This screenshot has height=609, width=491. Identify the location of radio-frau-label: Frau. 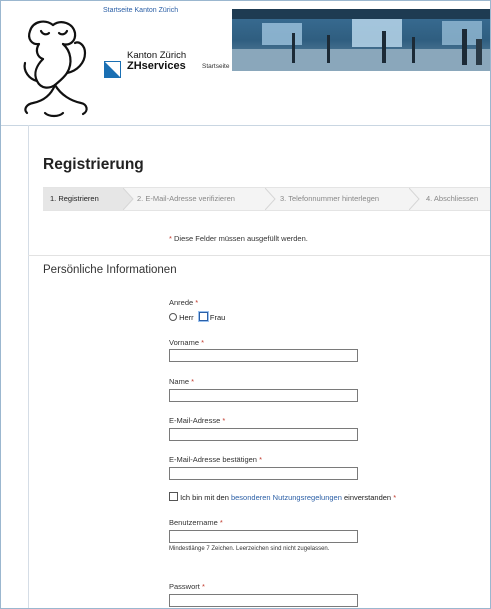
(217, 317).